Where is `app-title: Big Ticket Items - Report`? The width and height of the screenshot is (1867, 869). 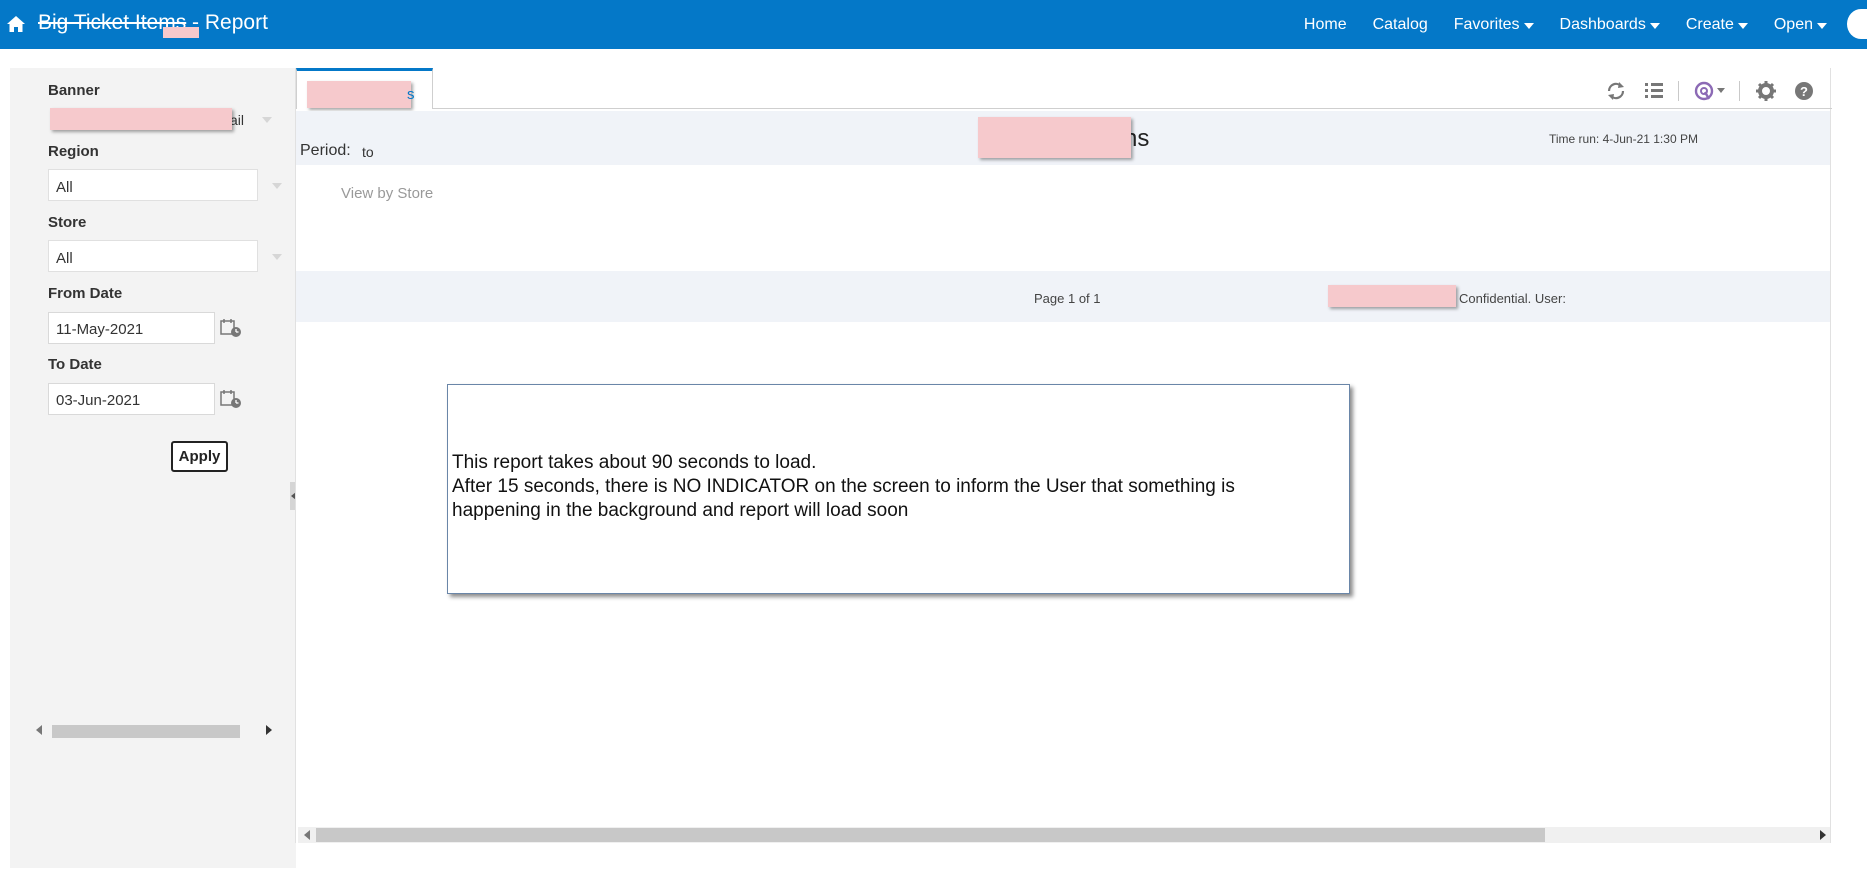
app-title: Big Ticket Items - Report is located at coordinates (153, 23).